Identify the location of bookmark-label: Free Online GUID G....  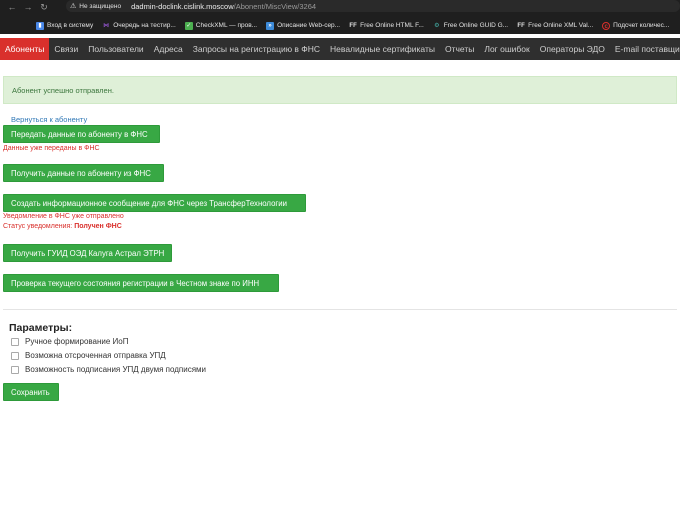
(476, 25).